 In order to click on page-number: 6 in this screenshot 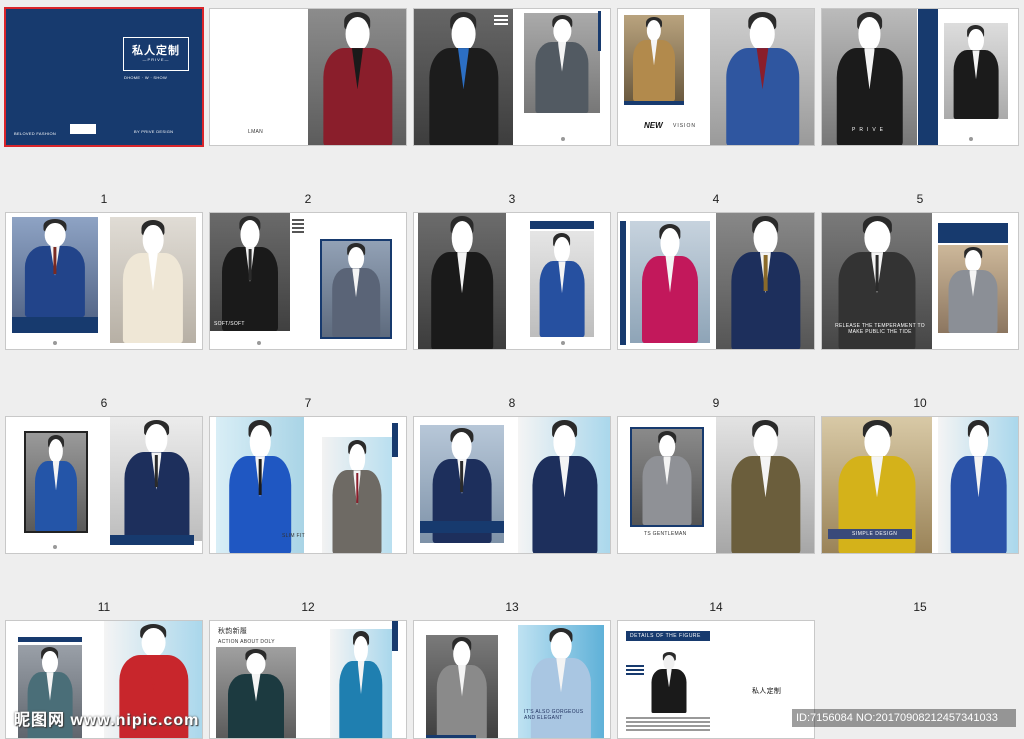, I will do `click(104, 403)`.